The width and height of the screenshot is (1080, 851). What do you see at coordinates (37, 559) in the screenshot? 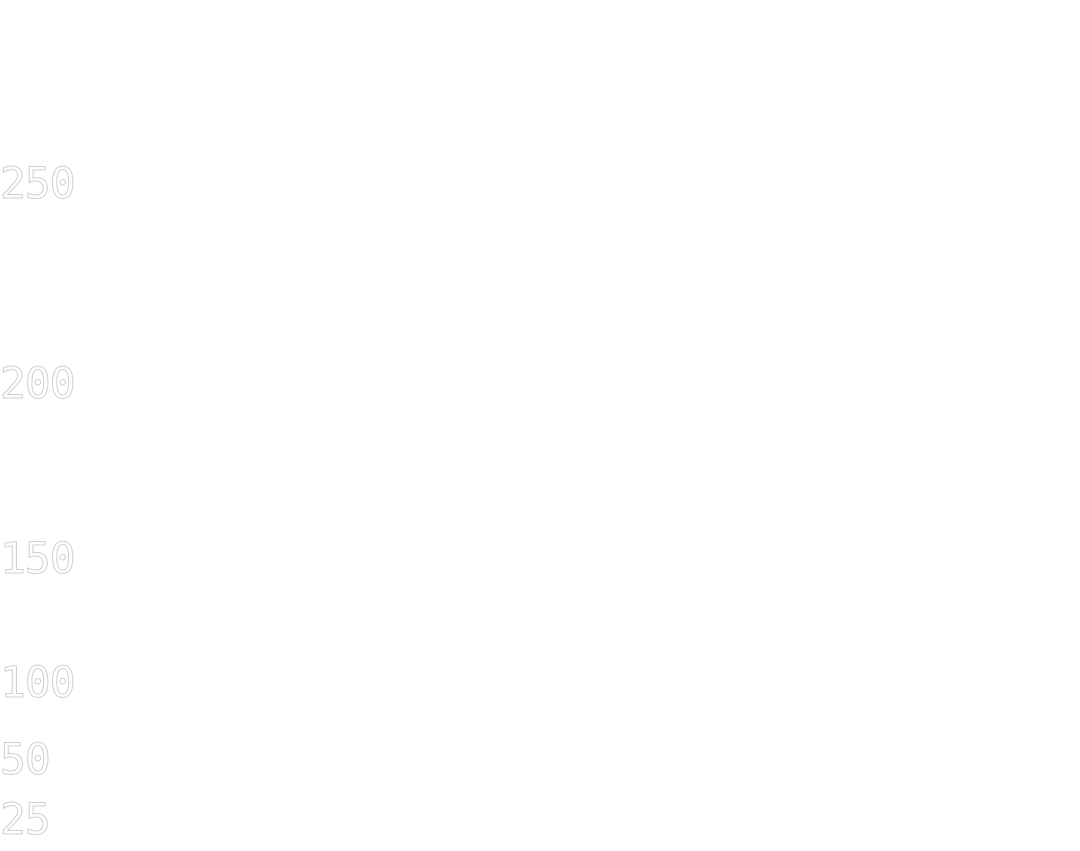
I see `label-150: 150` at bounding box center [37, 559].